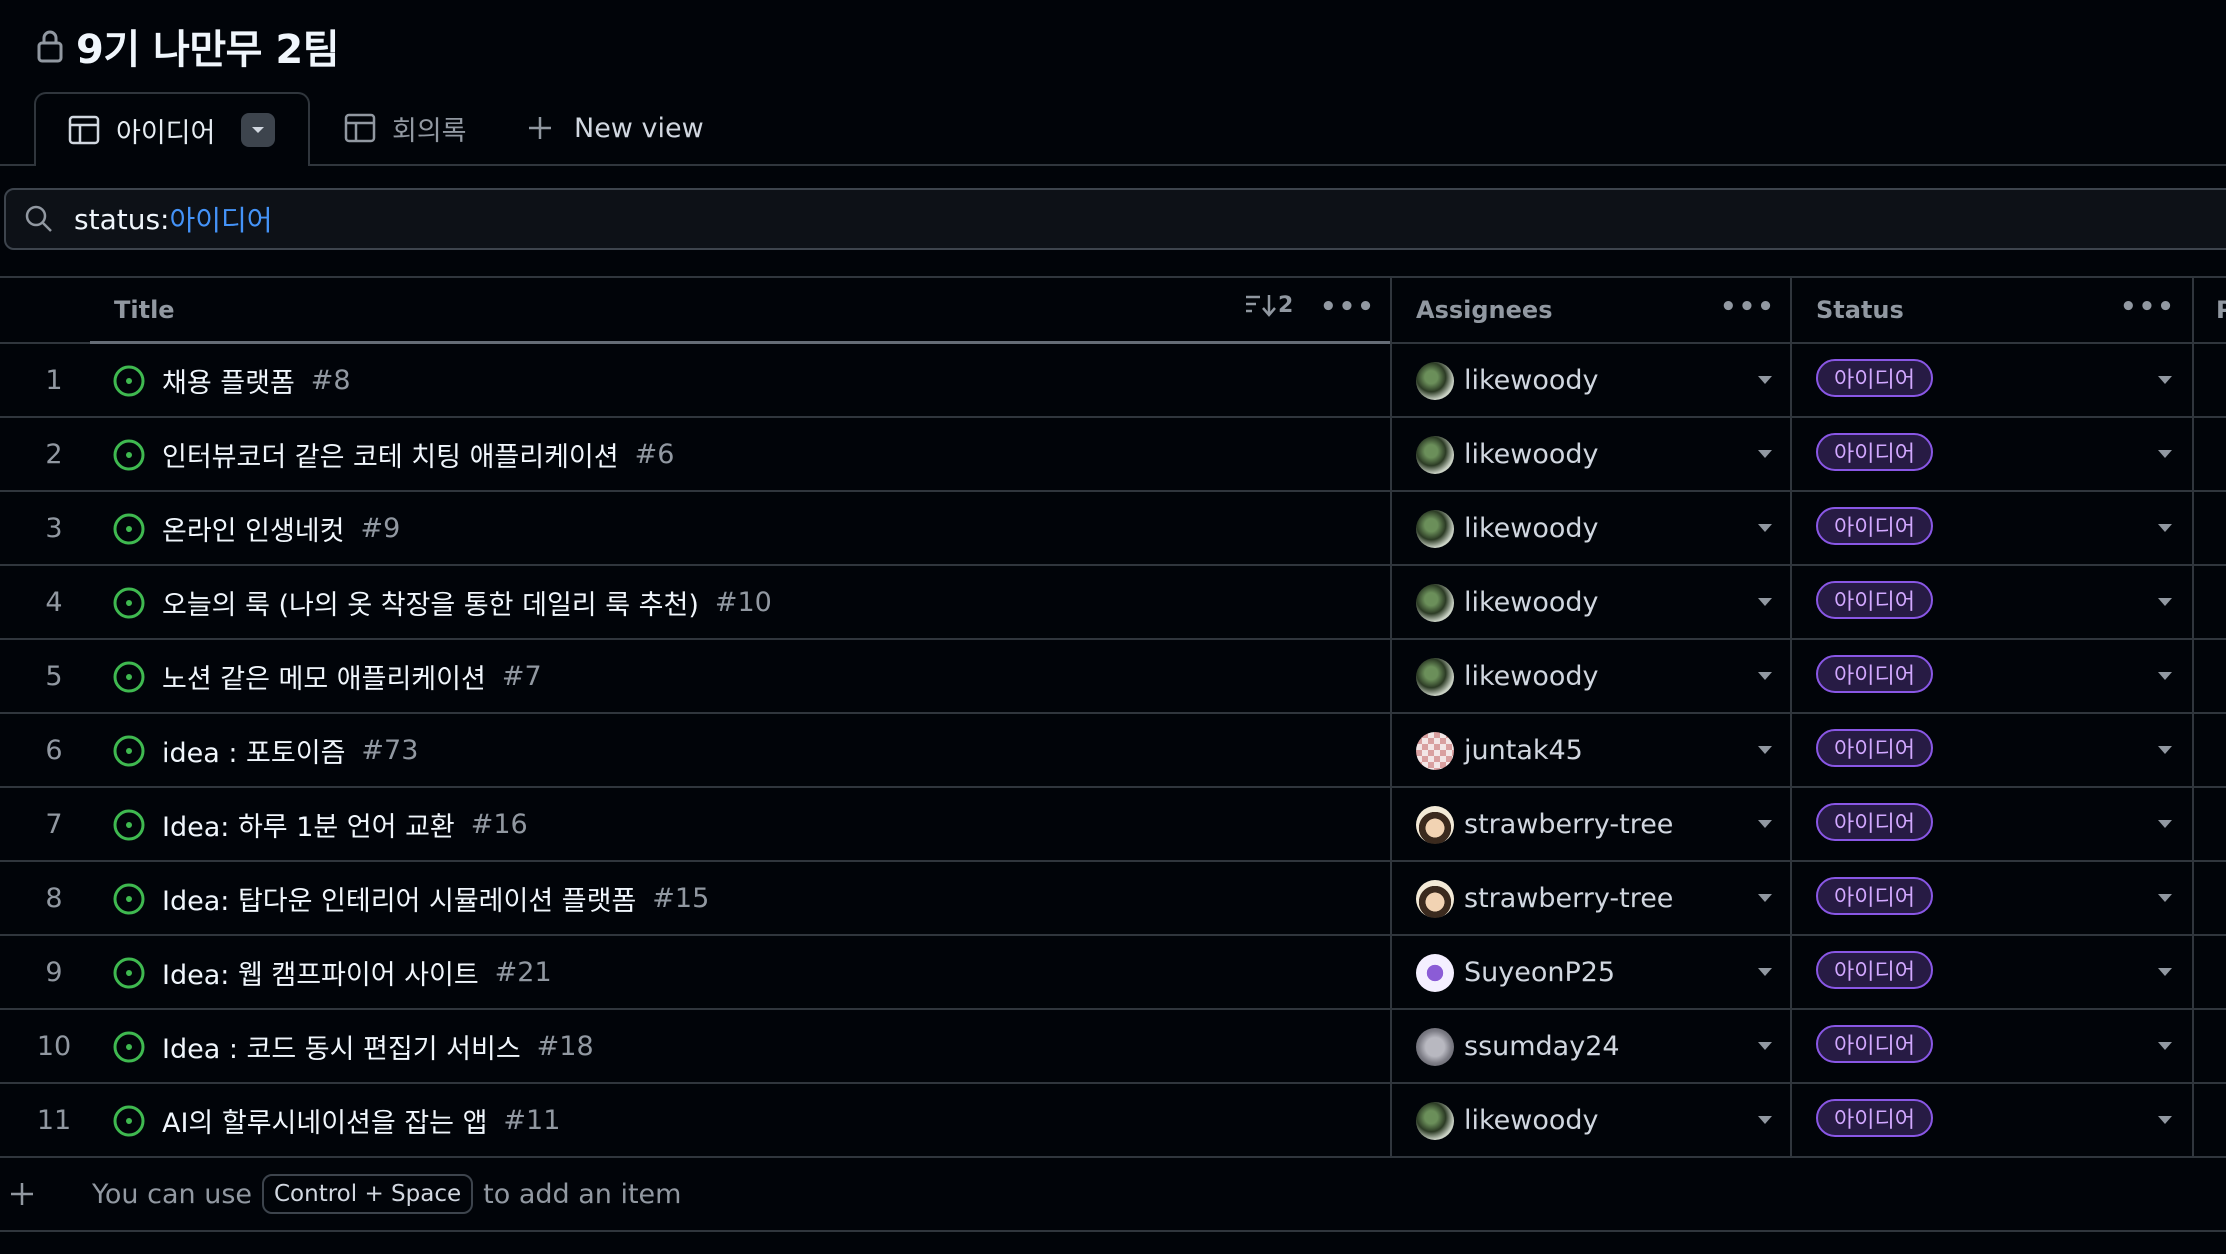  I want to click on column-header-title: Title, so click(144, 310).